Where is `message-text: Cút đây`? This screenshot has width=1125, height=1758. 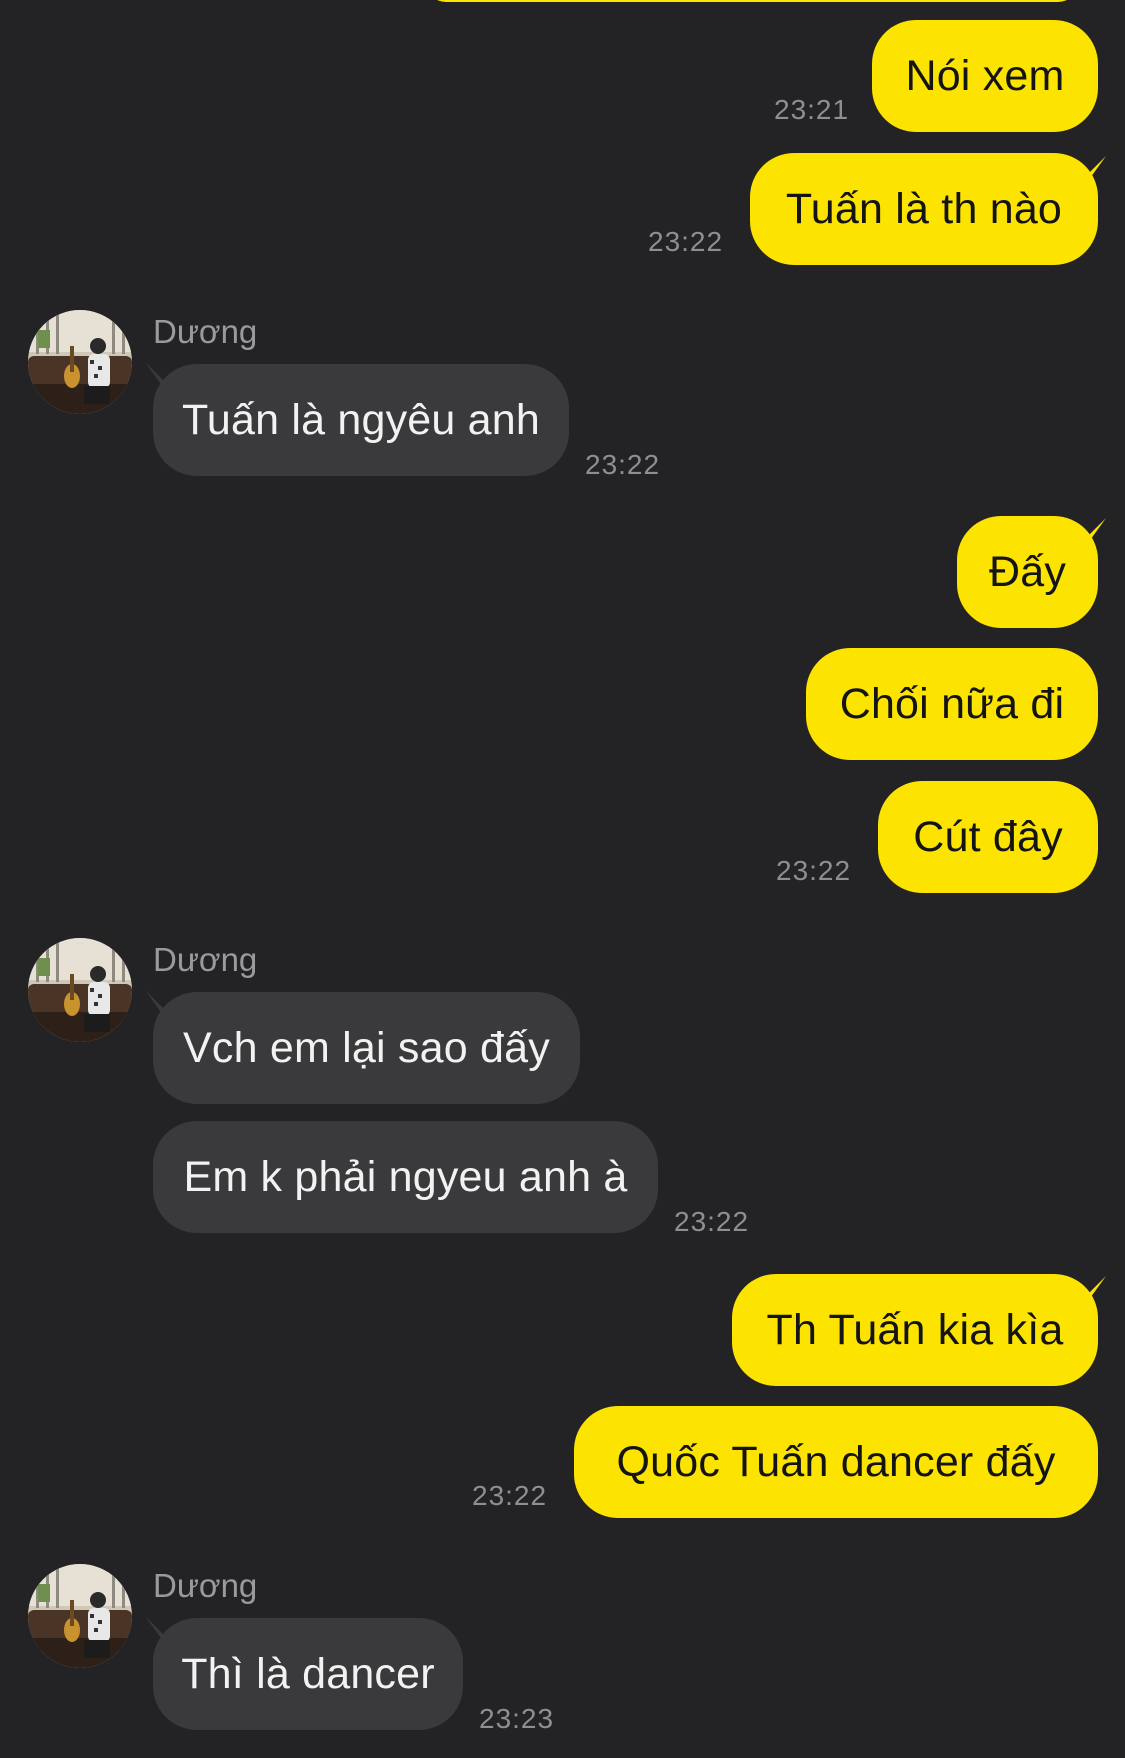 message-text: Cút đây is located at coordinates (988, 836).